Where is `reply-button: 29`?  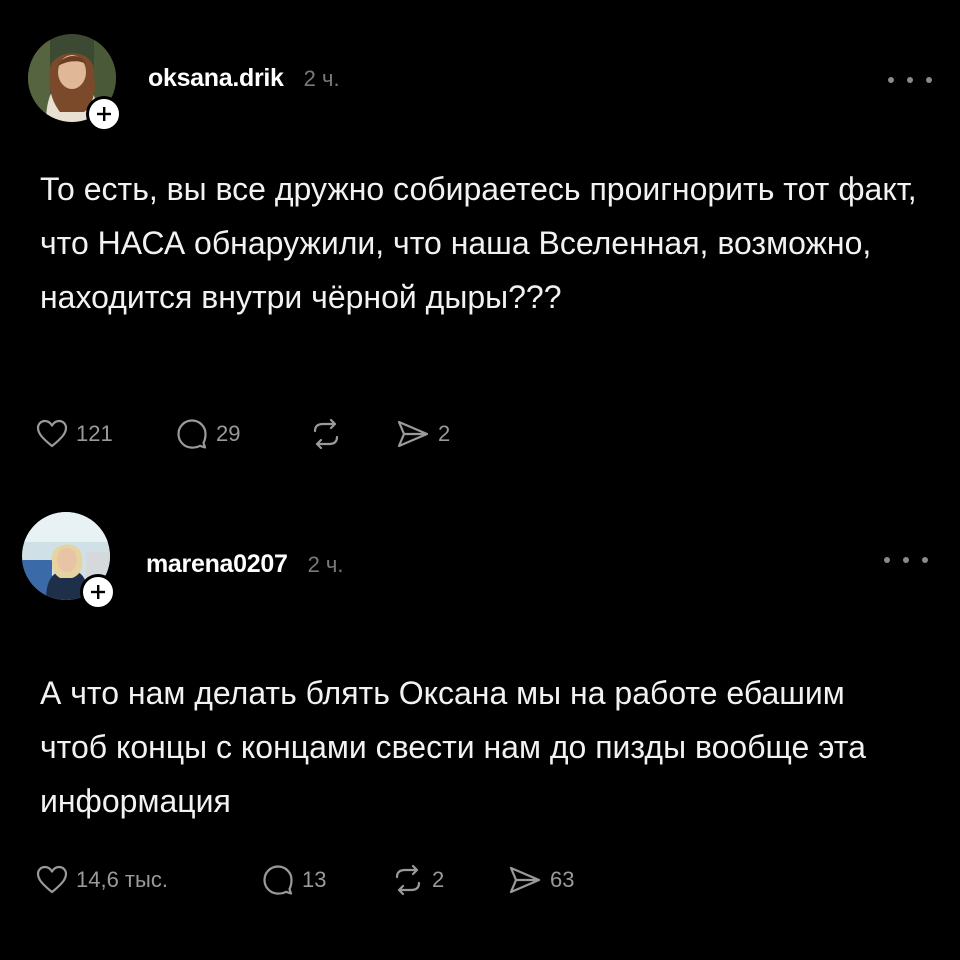 reply-button: 29 is located at coordinates (243, 434).